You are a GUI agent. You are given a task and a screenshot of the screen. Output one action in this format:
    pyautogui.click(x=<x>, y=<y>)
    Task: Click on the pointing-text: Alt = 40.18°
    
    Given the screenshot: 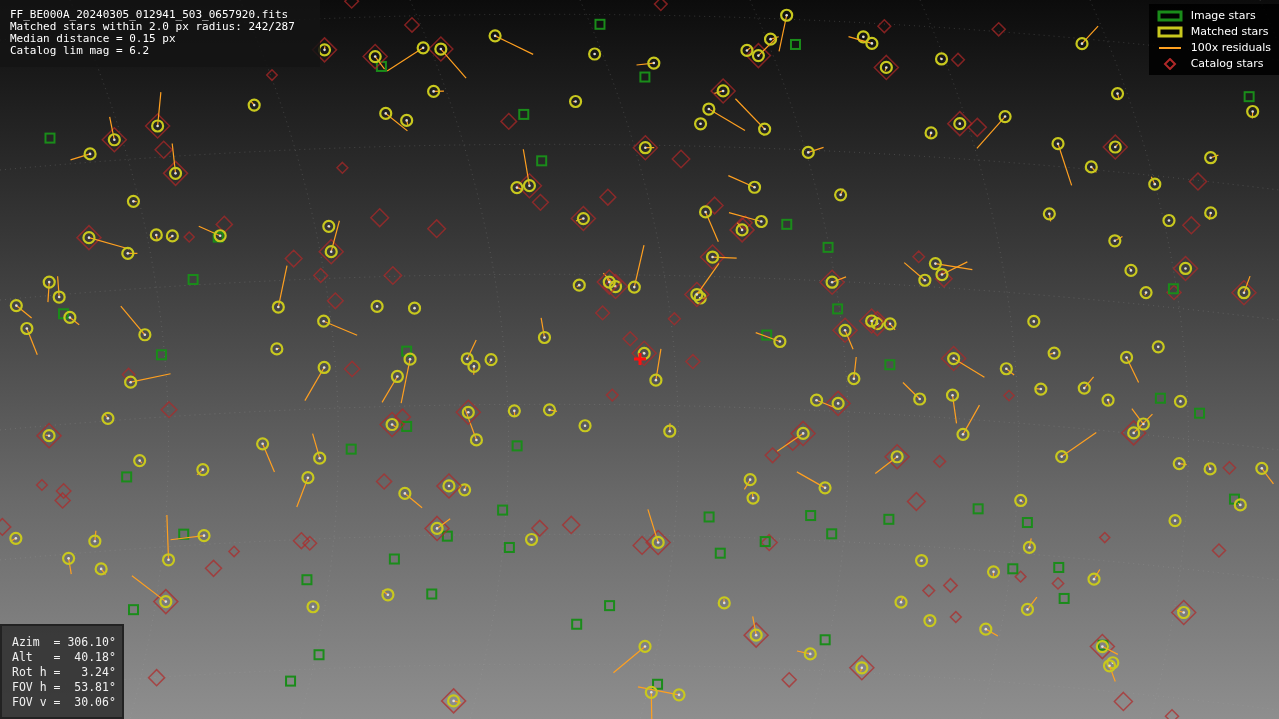 What is the action you would take?
    pyautogui.click(x=64, y=657)
    